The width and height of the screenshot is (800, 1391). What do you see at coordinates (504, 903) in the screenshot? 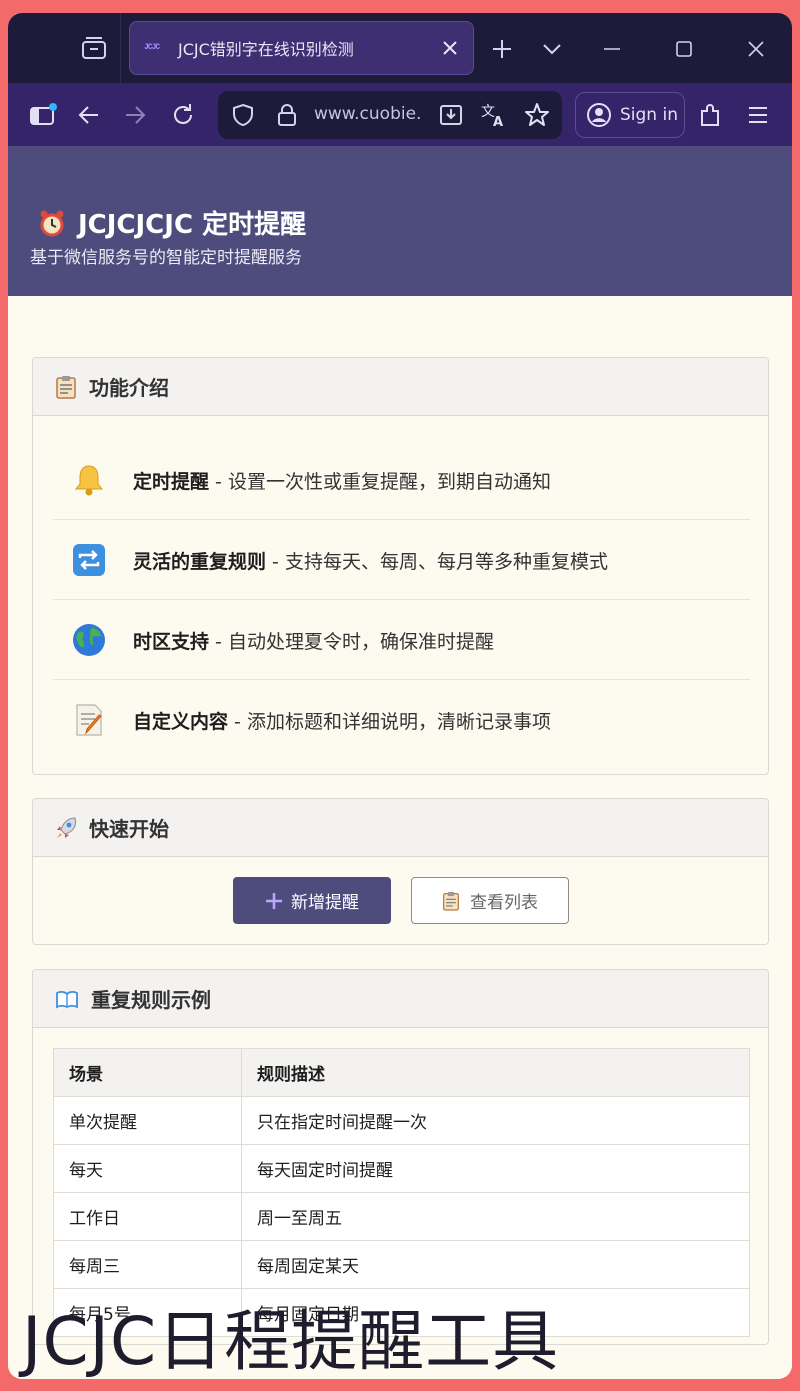
I see `view-list-label: 查看列表` at bounding box center [504, 903].